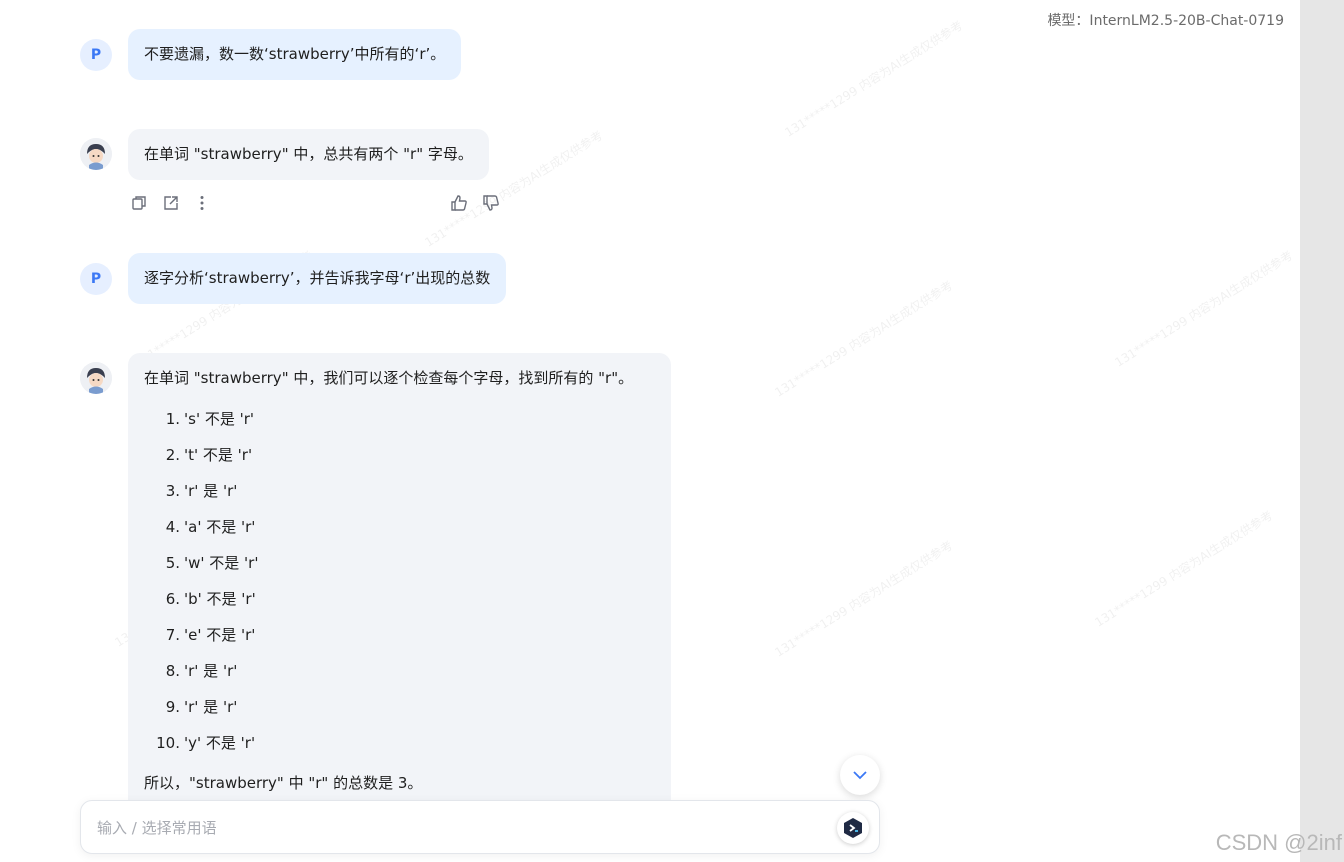  I want to click on assistant-summary: 所以，"strawberry" 中 "r" 的总数是 3。, so click(283, 783).